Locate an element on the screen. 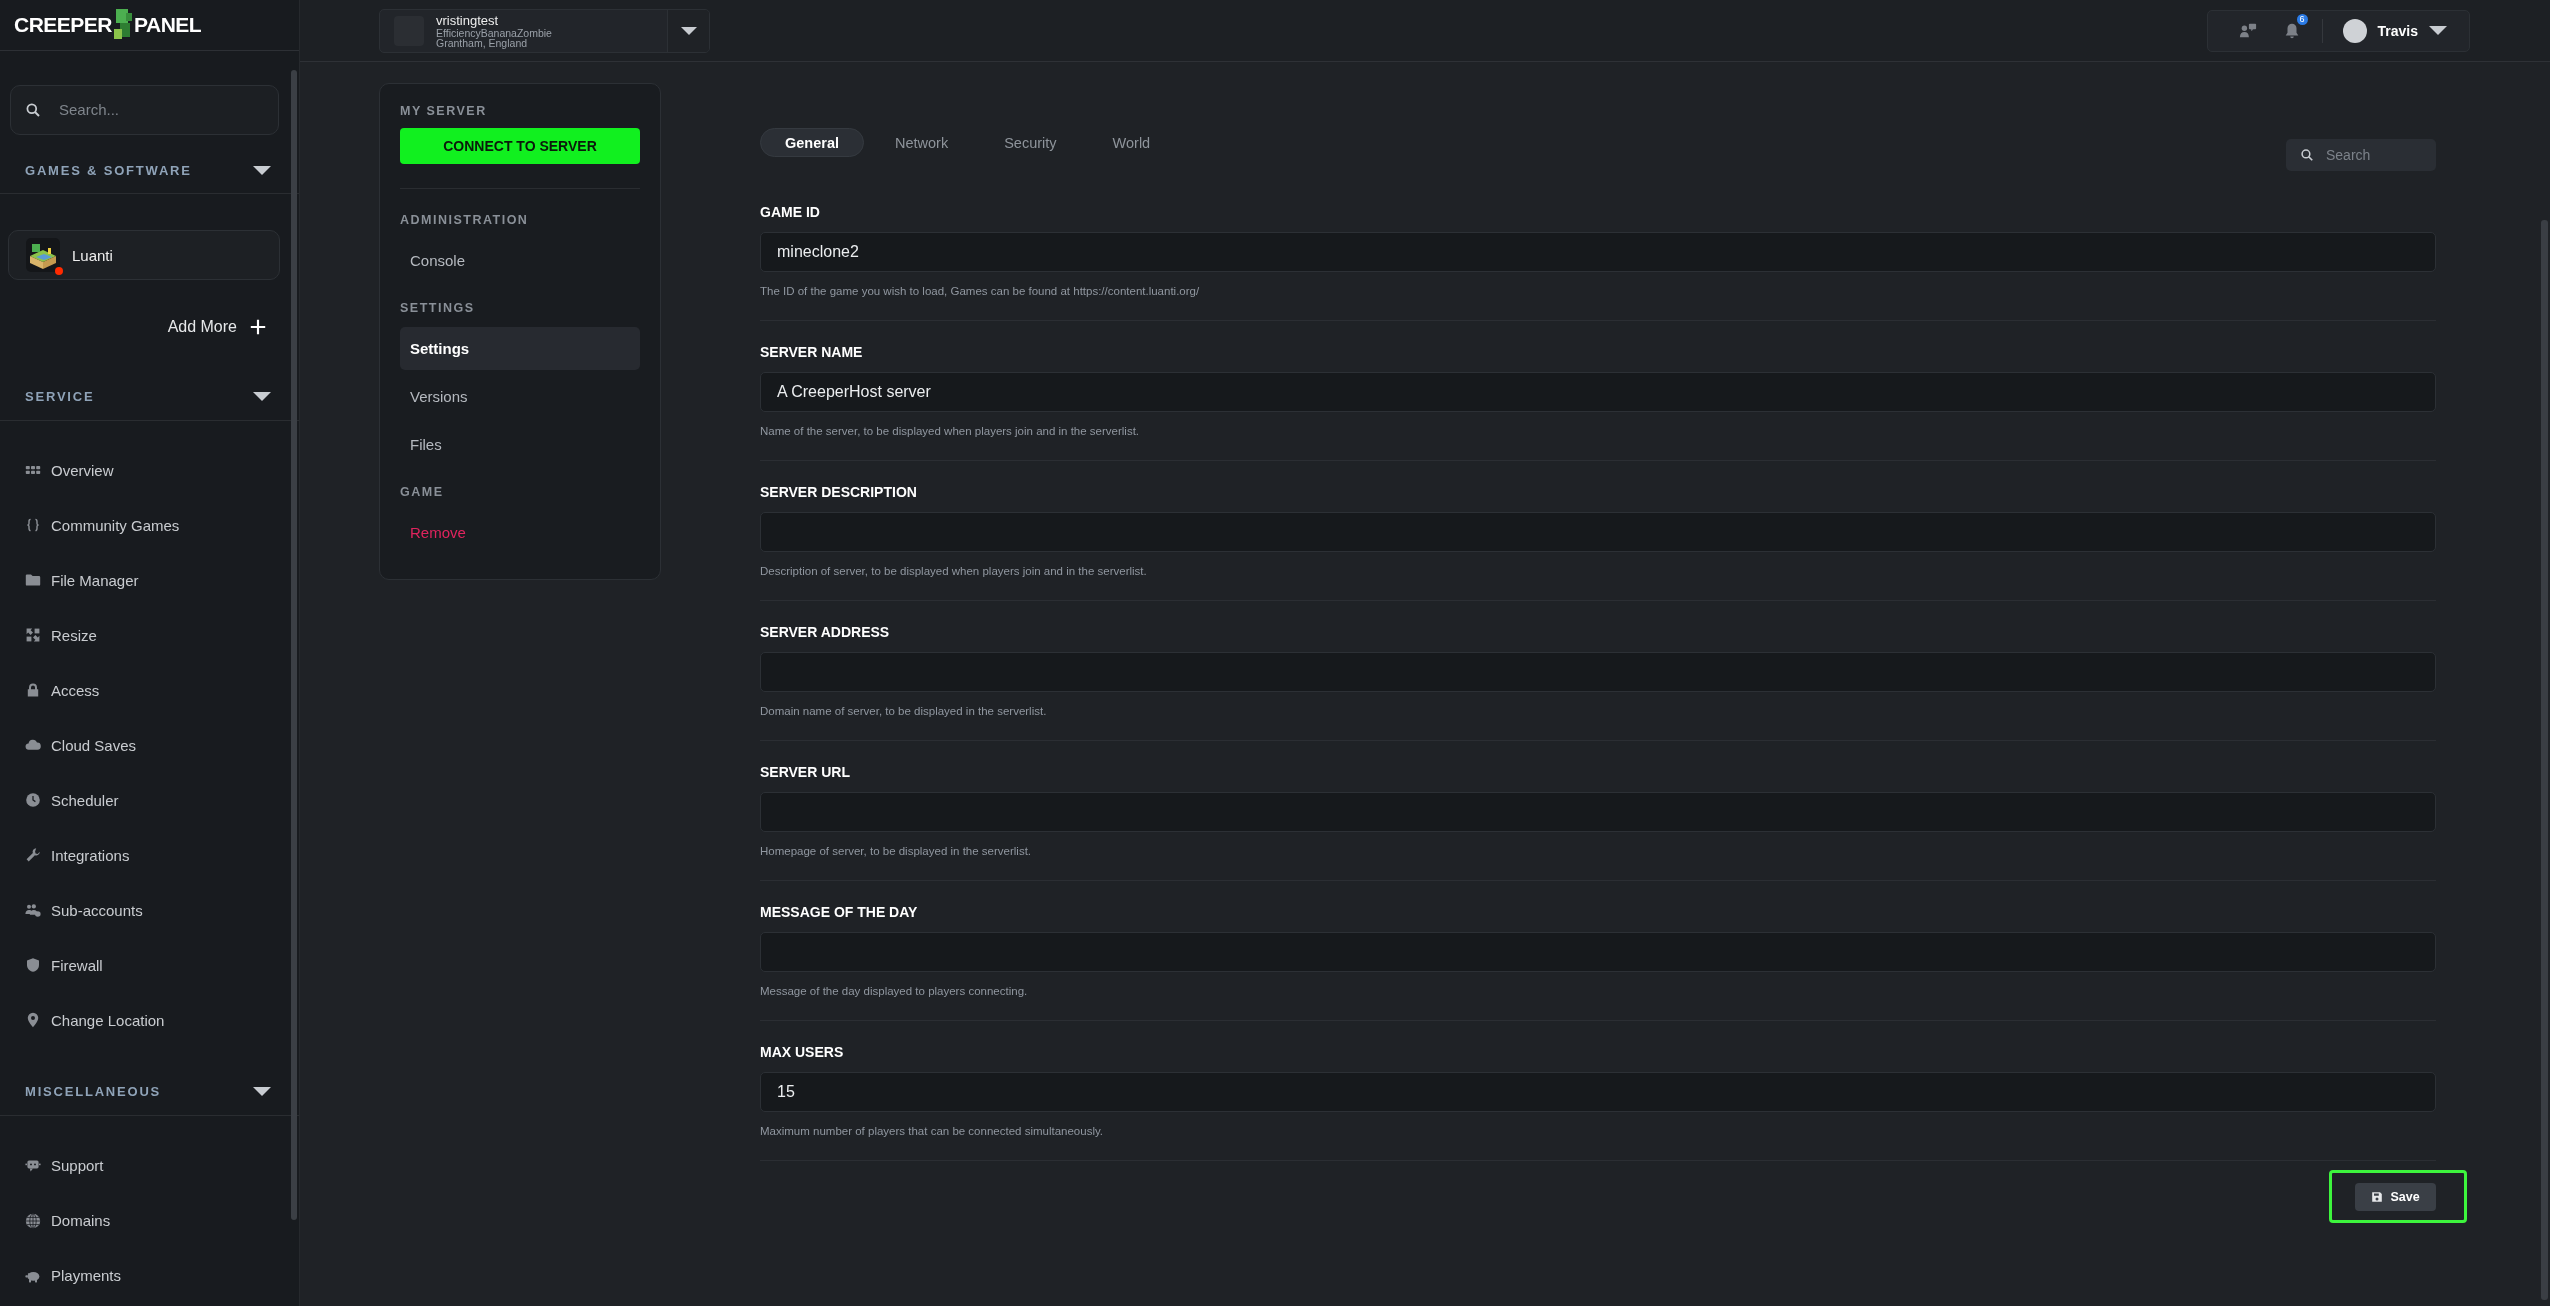 This screenshot has height=1306, width=2550. input-field: A CreeperHost server is located at coordinates (1598, 392).